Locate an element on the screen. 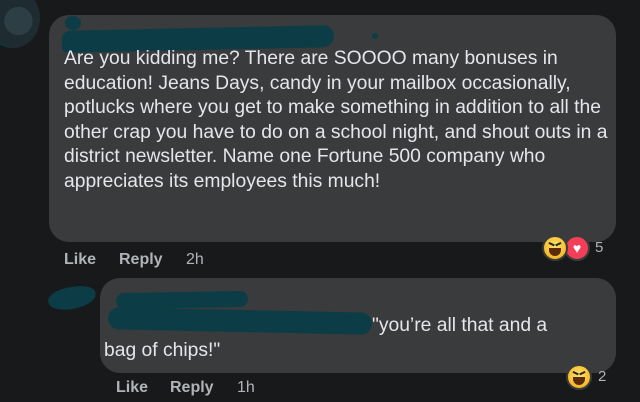  comment-text-line: bag of chips!" is located at coordinates (162, 350).